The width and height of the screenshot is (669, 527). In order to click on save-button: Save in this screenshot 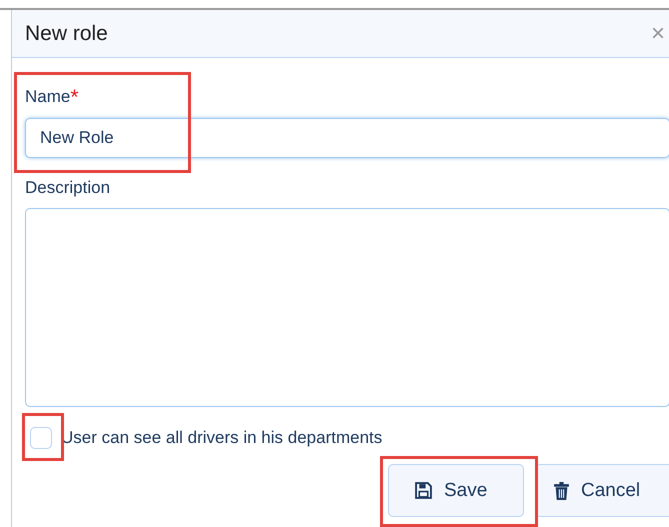, I will do `click(456, 490)`.